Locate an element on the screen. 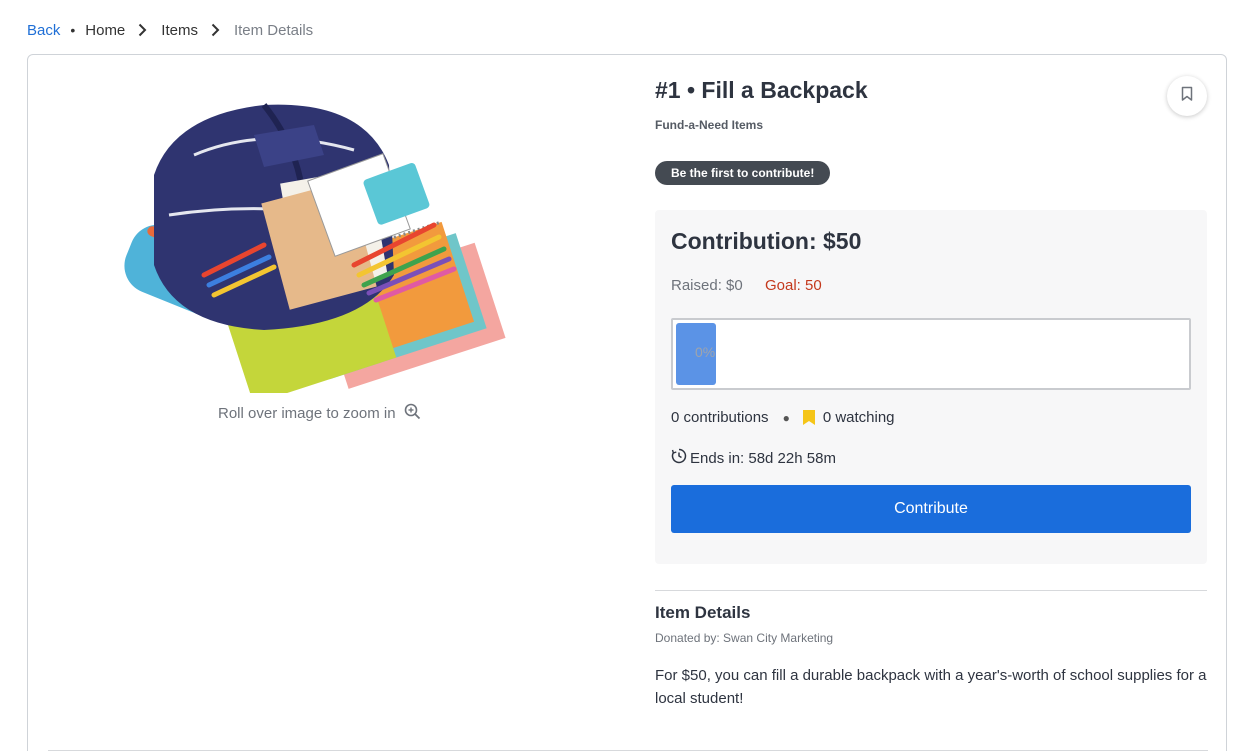 This screenshot has width=1252, height=751. donor-text: Donated by: Swan City Marketing is located at coordinates (744, 638).